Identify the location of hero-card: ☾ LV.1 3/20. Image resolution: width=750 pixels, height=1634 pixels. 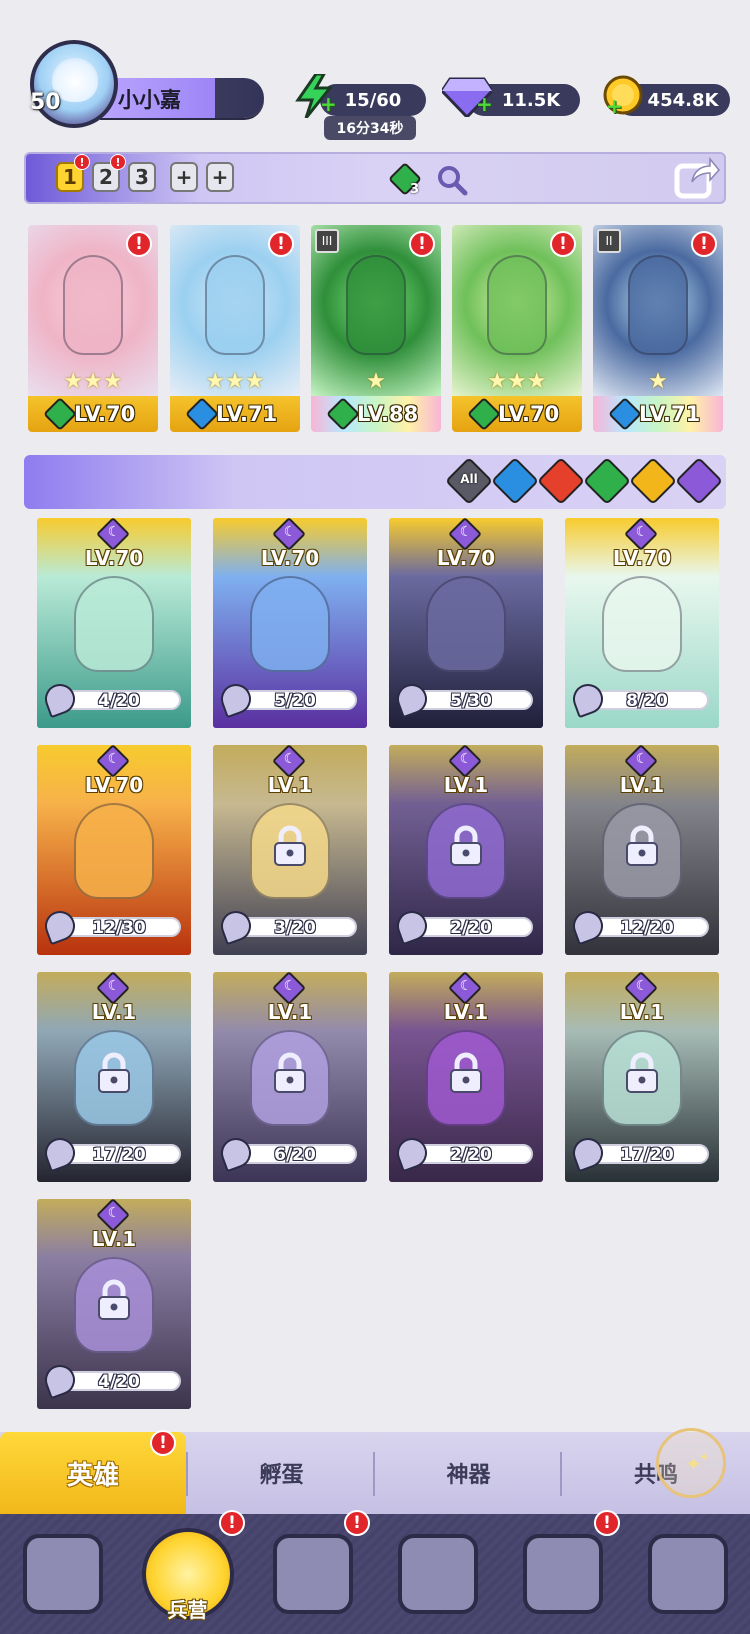
(290, 850).